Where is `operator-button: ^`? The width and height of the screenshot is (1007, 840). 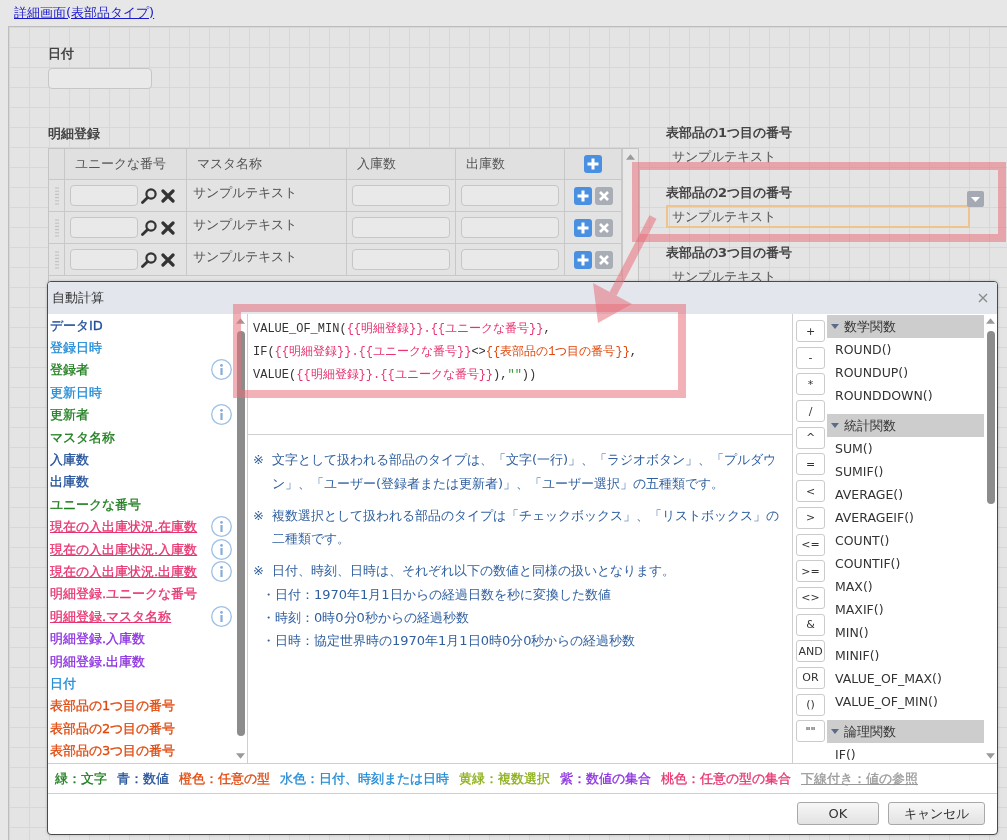 operator-button: ^ is located at coordinates (810, 437).